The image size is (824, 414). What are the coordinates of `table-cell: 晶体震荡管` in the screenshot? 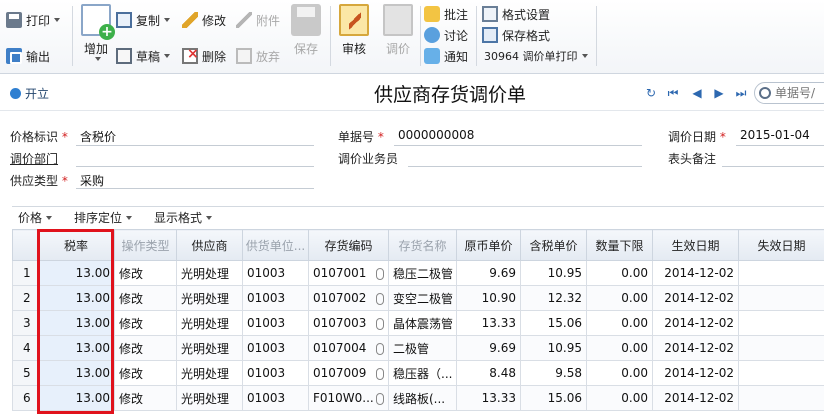 It's located at (422, 323).